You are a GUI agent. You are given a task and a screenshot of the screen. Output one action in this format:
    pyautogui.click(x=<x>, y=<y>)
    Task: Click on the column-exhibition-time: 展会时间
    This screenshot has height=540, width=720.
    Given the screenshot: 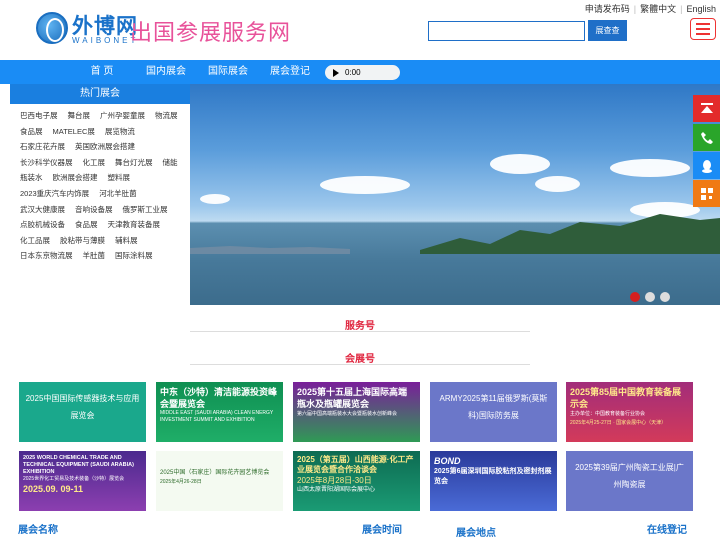 What is the action you would take?
    pyautogui.click(x=382, y=530)
    